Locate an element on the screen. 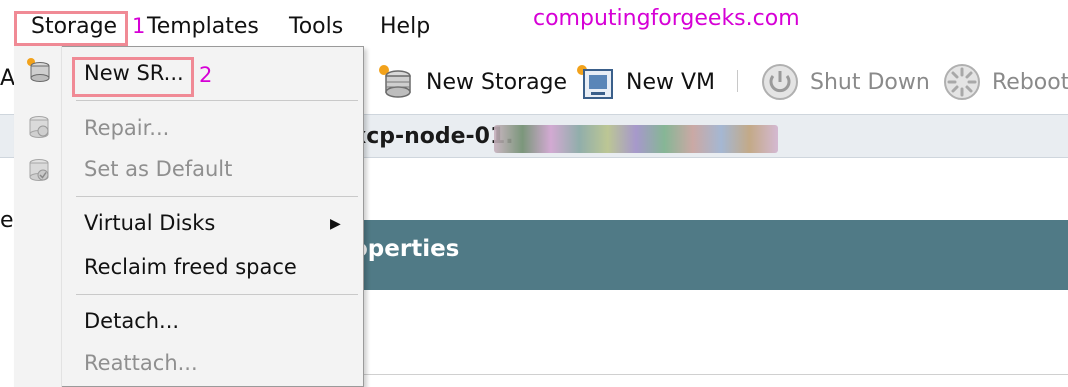 The width and height of the screenshot is (1068, 387). menu-tools: Tools is located at coordinates (316, 26).